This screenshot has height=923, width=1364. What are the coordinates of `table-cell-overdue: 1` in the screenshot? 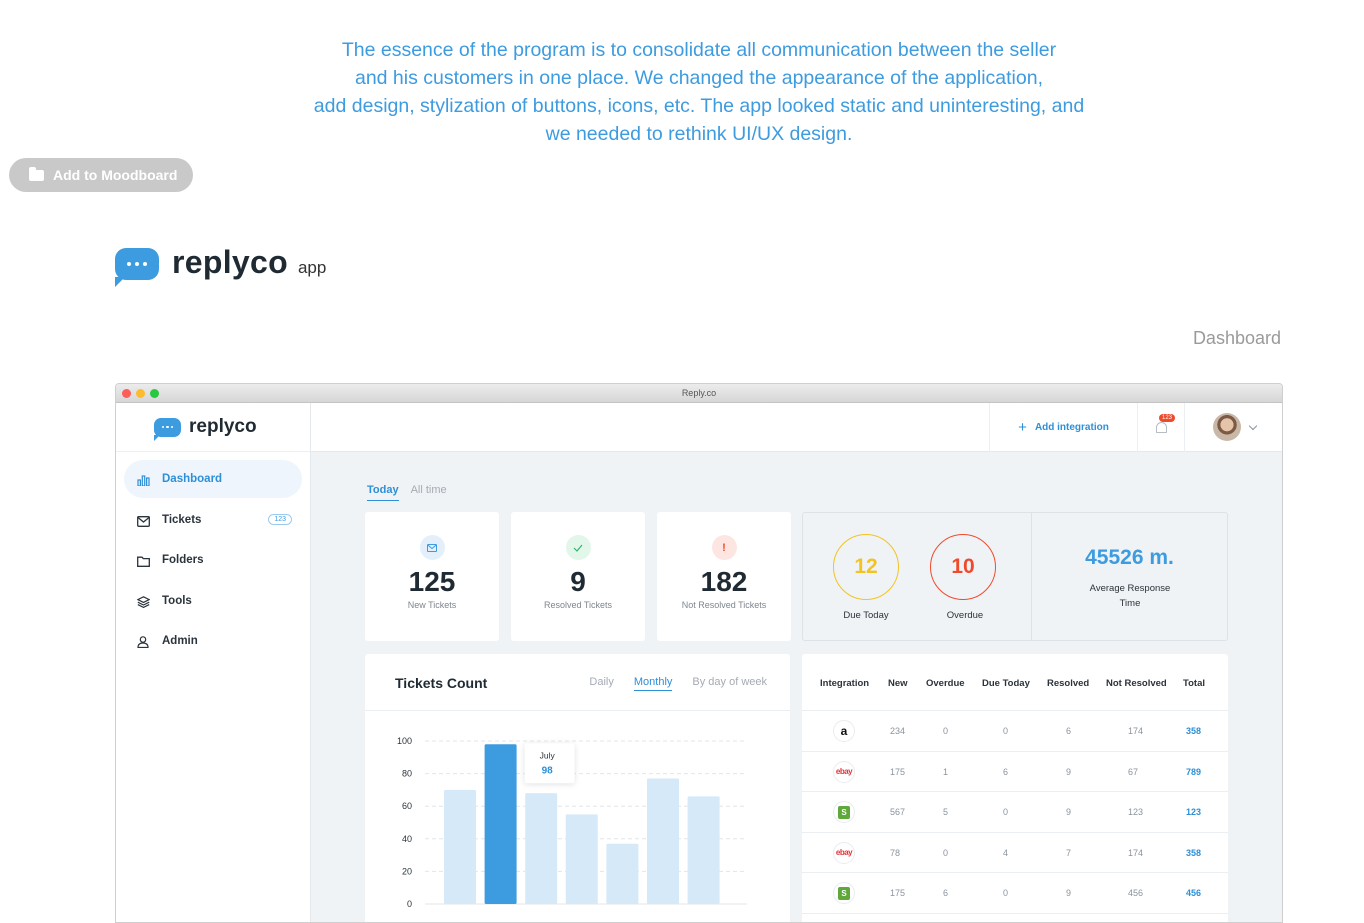 It's located at (946, 771).